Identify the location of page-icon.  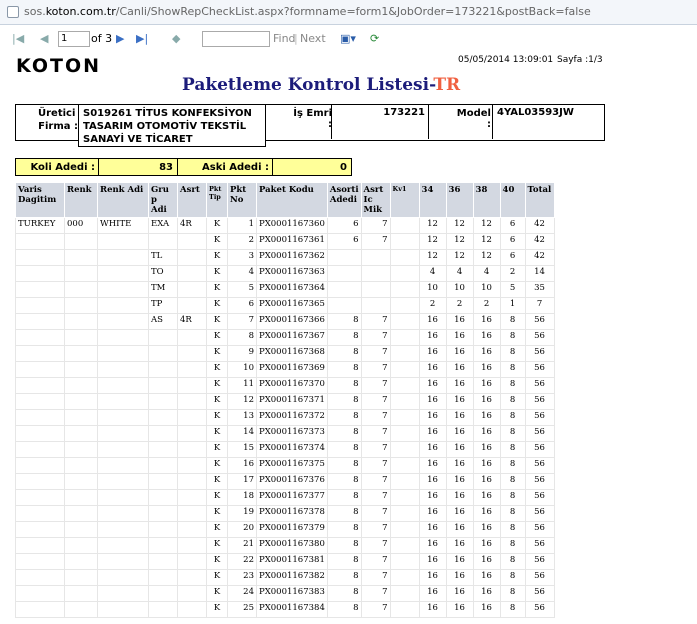
(13, 12).